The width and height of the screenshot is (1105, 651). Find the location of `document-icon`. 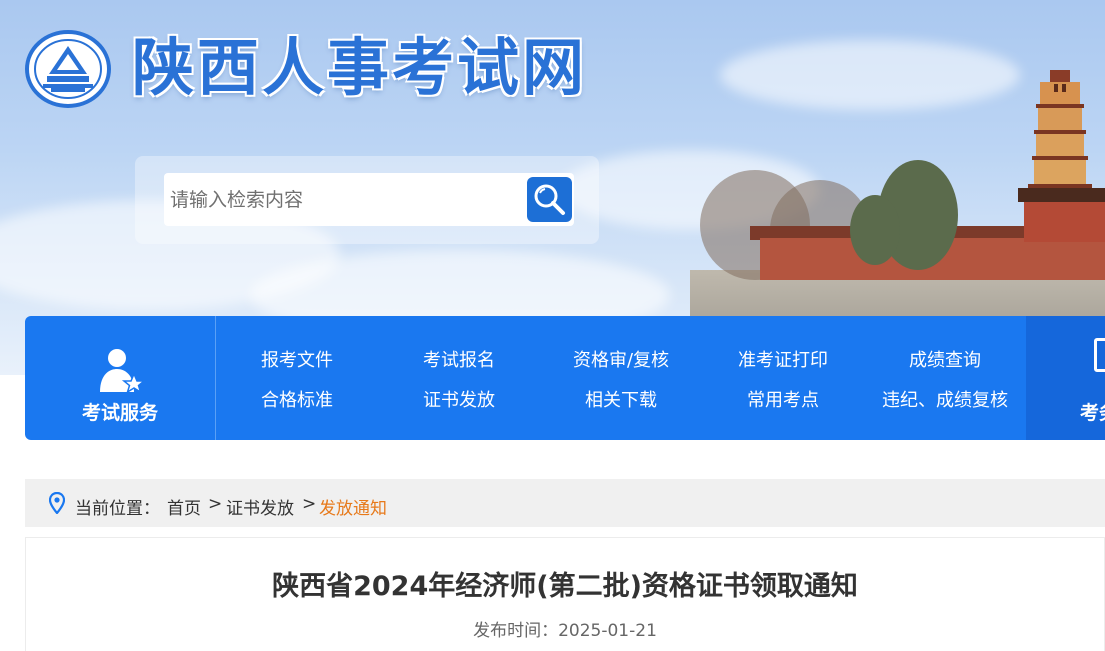

document-icon is located at coordinates (1099, 355).